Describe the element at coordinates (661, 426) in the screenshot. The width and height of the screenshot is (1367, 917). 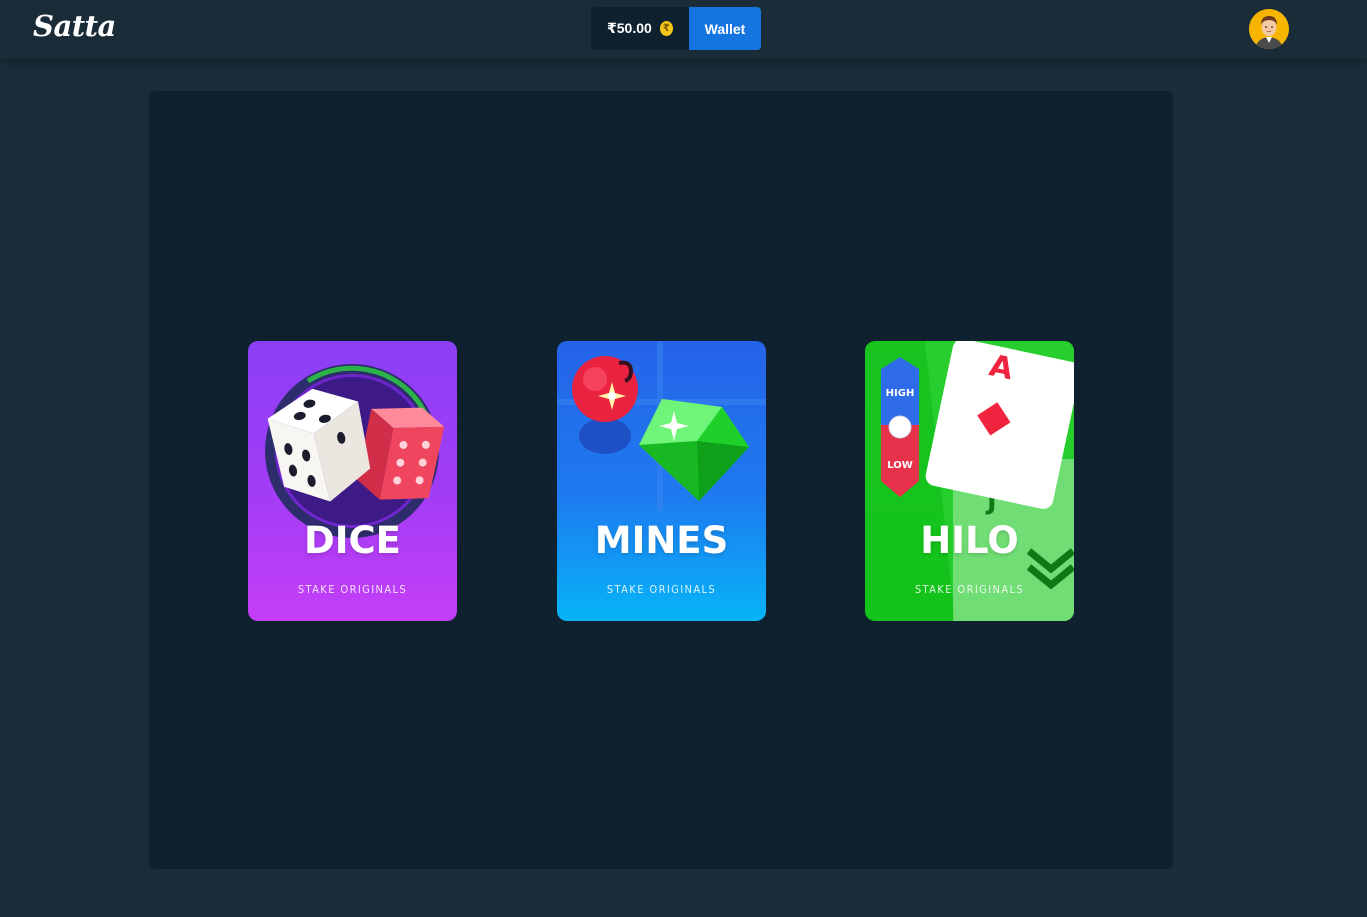
I see `gem-icon` at that location.